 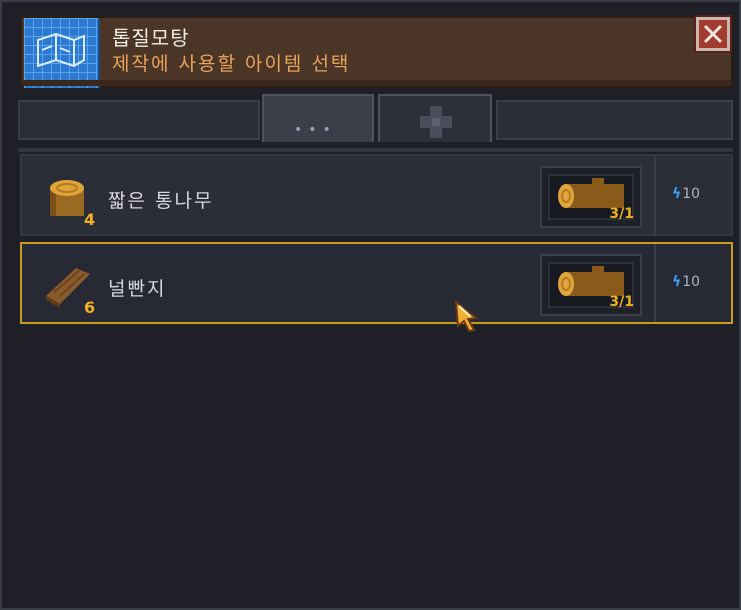 I want to click on item-count: 6, so click(x=90, y=307).